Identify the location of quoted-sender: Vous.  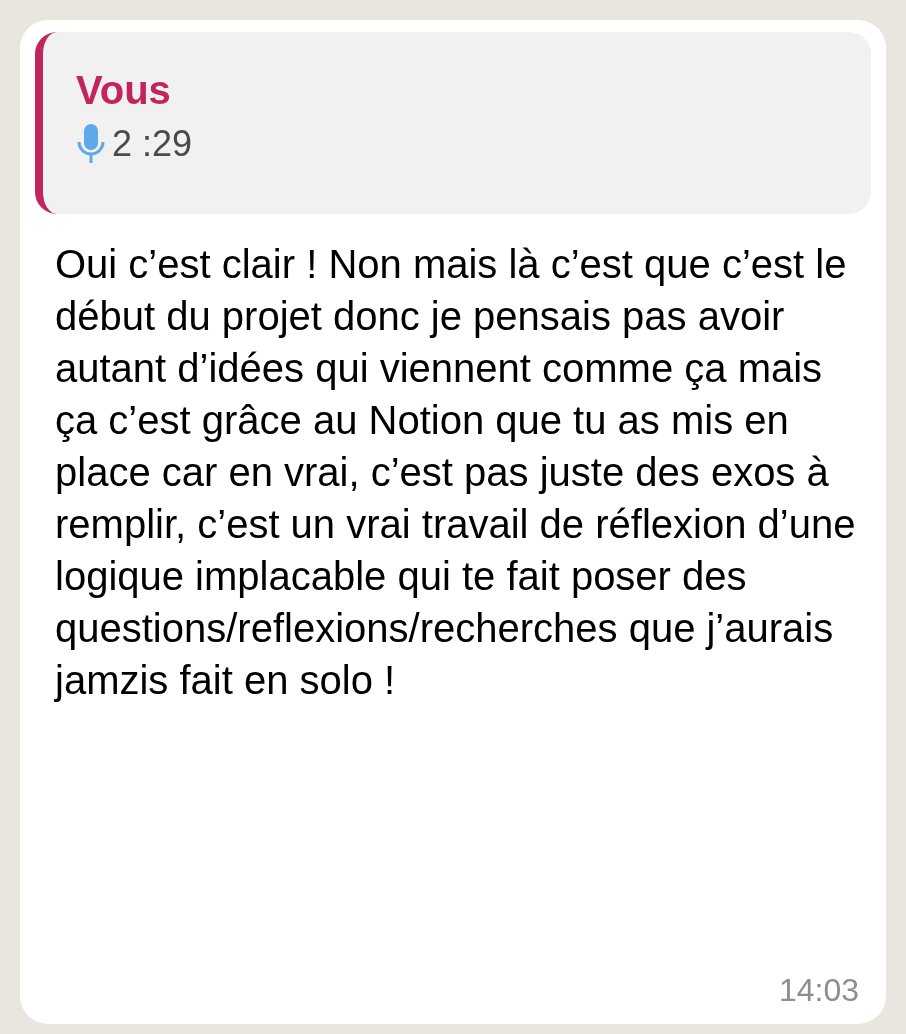
(124, 90).